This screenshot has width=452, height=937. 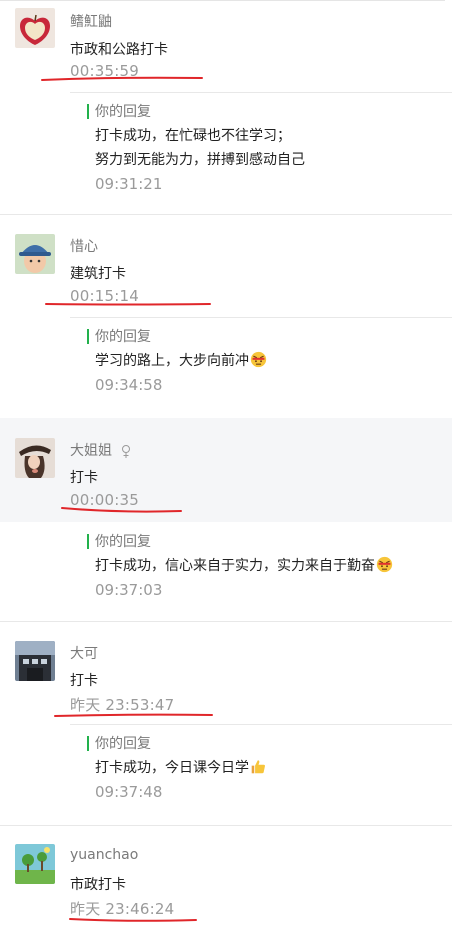 What do you see at coordinates (119, 50) in the screenshot?
I see `post-text: 市政和公路打卡` at bounding box center [119, 50].